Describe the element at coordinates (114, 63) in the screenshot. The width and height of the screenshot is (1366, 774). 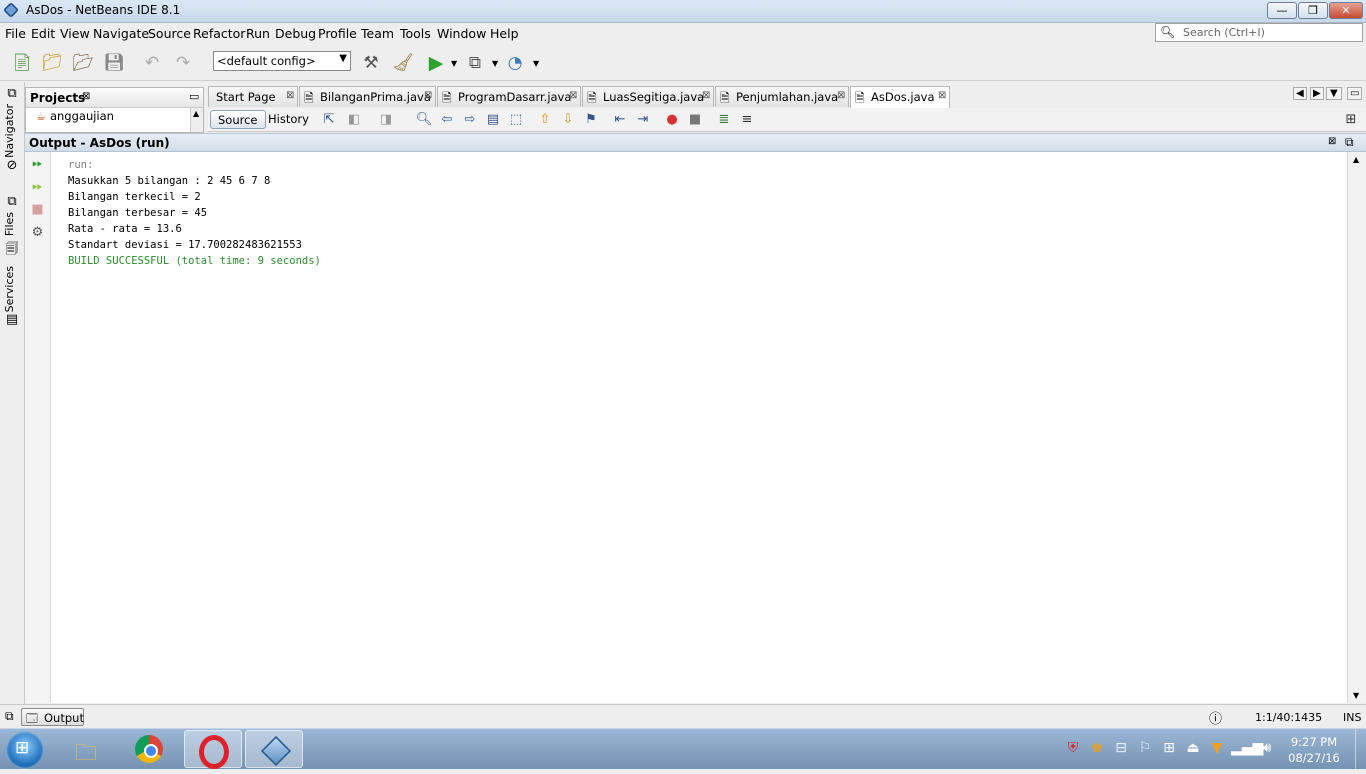
I see `save-all-icon: 💾︎` at that location.